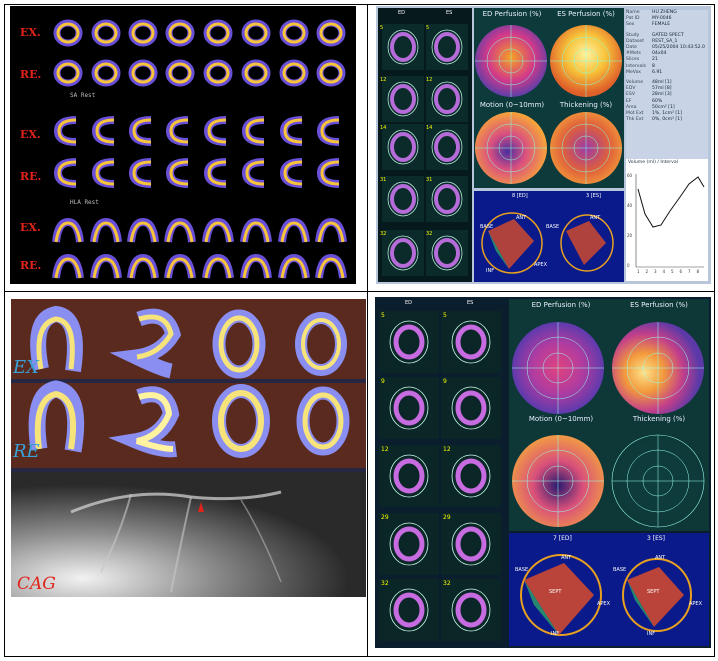  What do you see at coordinates (608, 425) in the screenshot?
I see `polar-maps` at bounding box center [608, 425].